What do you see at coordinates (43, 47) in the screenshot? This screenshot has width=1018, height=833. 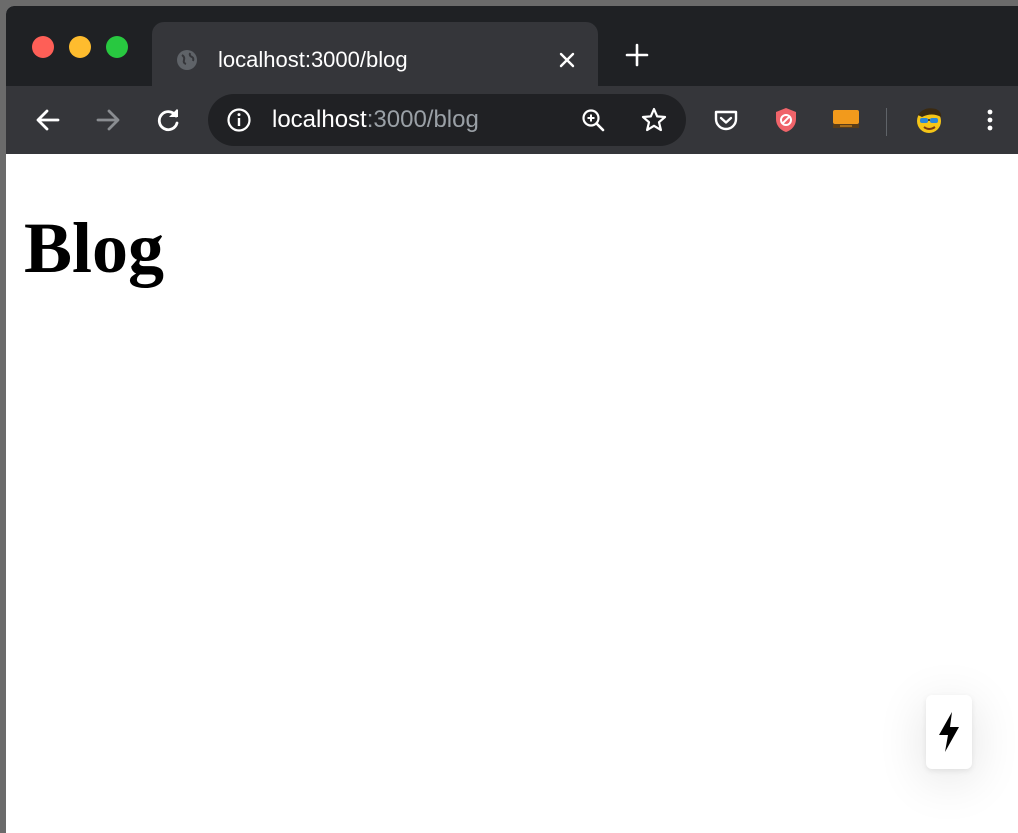 I see `close-window-button` at bounding box center [43, 47].